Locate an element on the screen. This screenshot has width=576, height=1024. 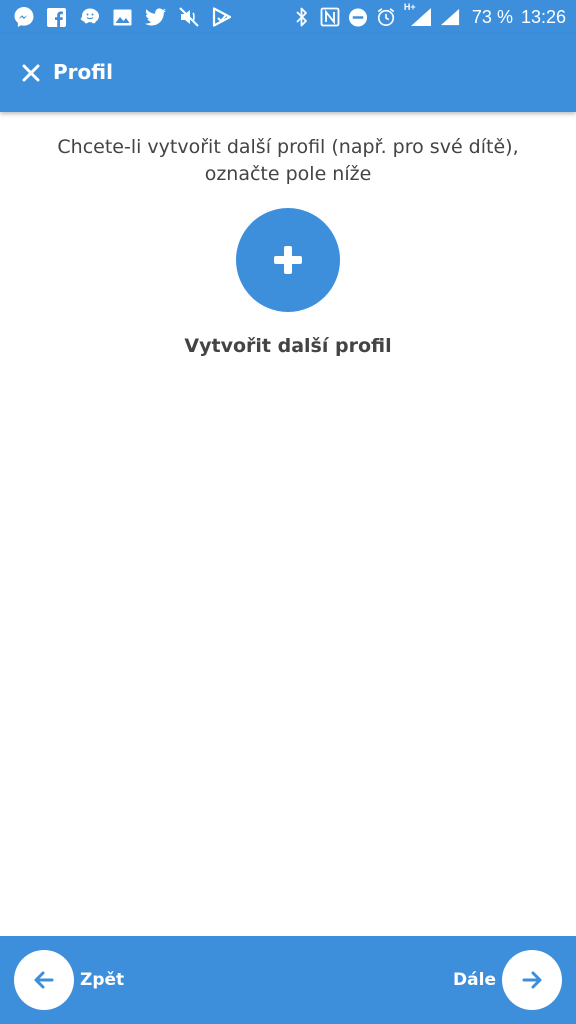
bottom-navigation: Zpět Dále is located at coordinates (288, 980).